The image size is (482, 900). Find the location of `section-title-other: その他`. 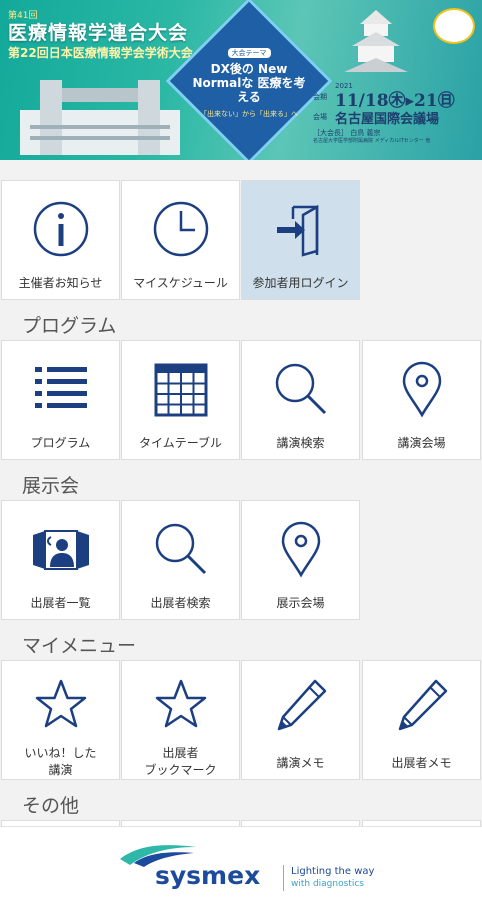

section-title-other: その他 is located at coordinates (51, 806).